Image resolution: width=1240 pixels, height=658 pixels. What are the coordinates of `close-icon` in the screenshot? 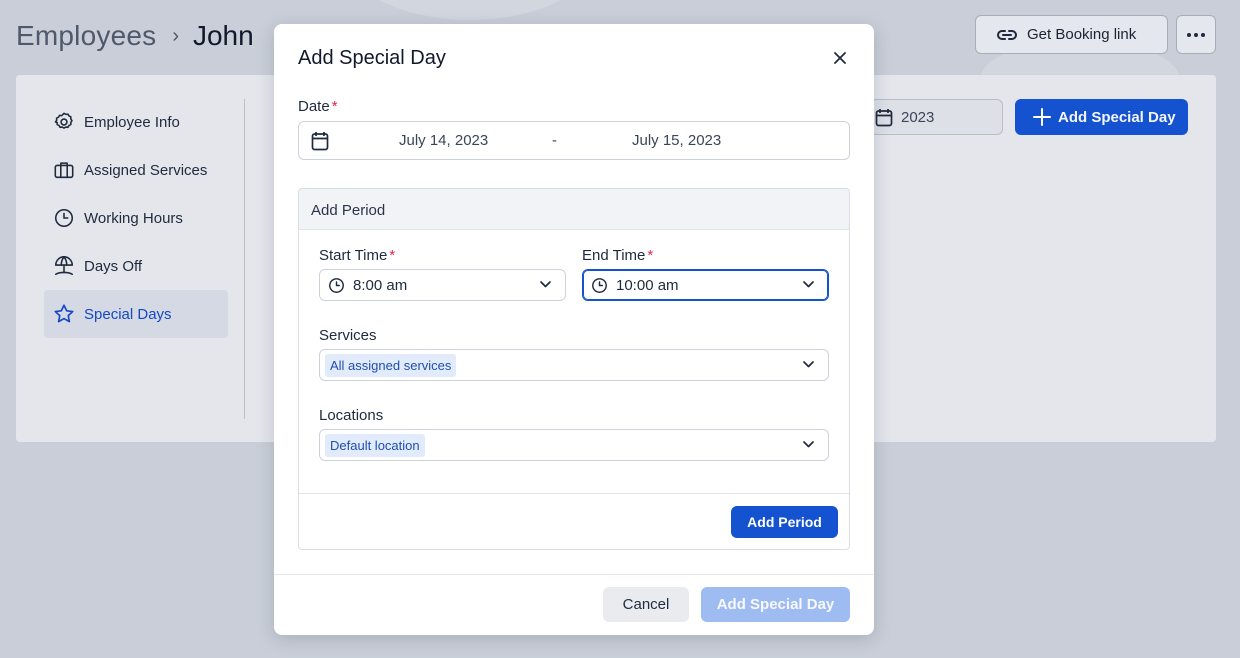 It's located at (840, 58).